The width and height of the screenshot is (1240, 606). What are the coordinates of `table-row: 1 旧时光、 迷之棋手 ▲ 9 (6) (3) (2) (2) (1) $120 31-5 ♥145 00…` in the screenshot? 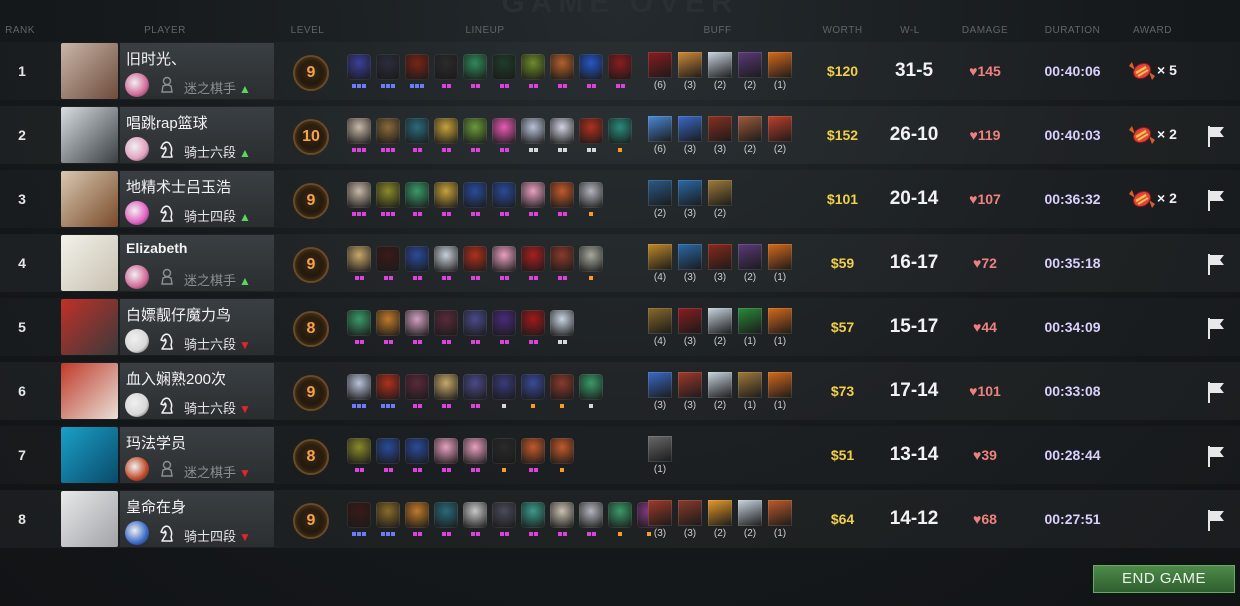 It's located at (620, 71).